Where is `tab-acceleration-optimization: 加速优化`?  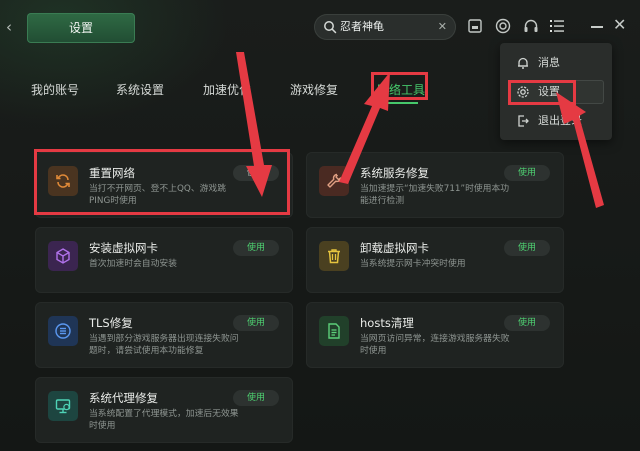 tab-acceleration-optimization: 加速优化 is located at coordinates (227, 90).